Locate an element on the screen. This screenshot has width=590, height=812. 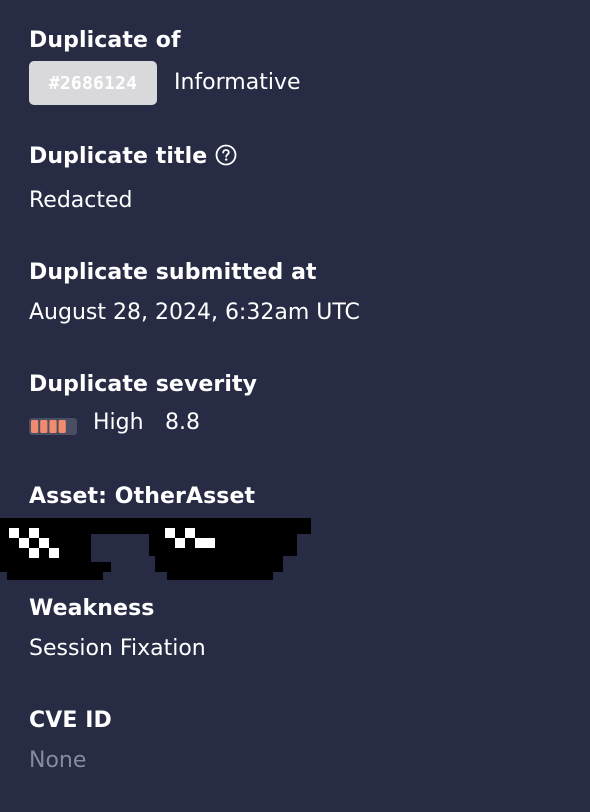
weakness-value: Session Fixation is located at coordinates (117, 648).